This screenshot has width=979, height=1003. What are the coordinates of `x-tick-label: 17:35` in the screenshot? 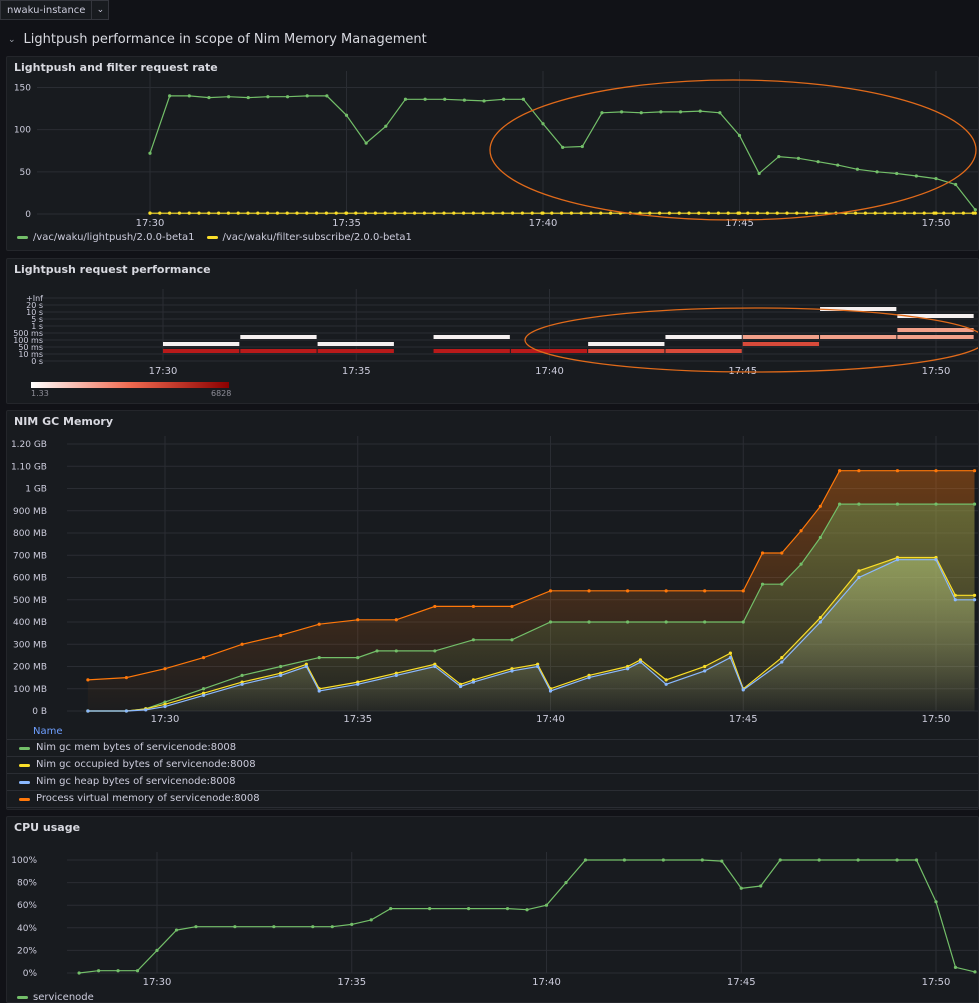 It's located at (356, 371).